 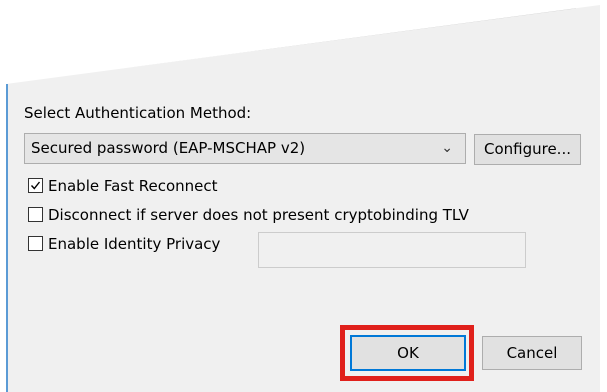 I want to click on warning-dropdown: ... identity can't be verified ⌄, so click(x=354, y=34).